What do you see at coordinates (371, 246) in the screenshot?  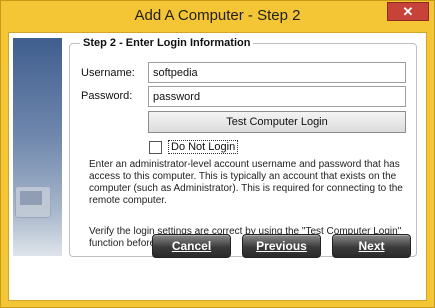 I see `next-button: Next` at bounding box center [371, 246].